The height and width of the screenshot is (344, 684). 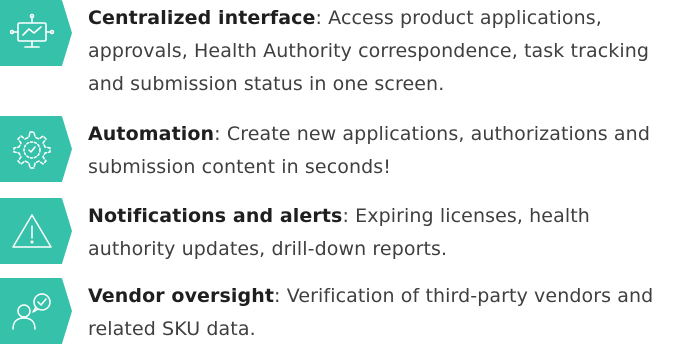 I want to click on feature-title: Automation, so click(x=151, y=134).